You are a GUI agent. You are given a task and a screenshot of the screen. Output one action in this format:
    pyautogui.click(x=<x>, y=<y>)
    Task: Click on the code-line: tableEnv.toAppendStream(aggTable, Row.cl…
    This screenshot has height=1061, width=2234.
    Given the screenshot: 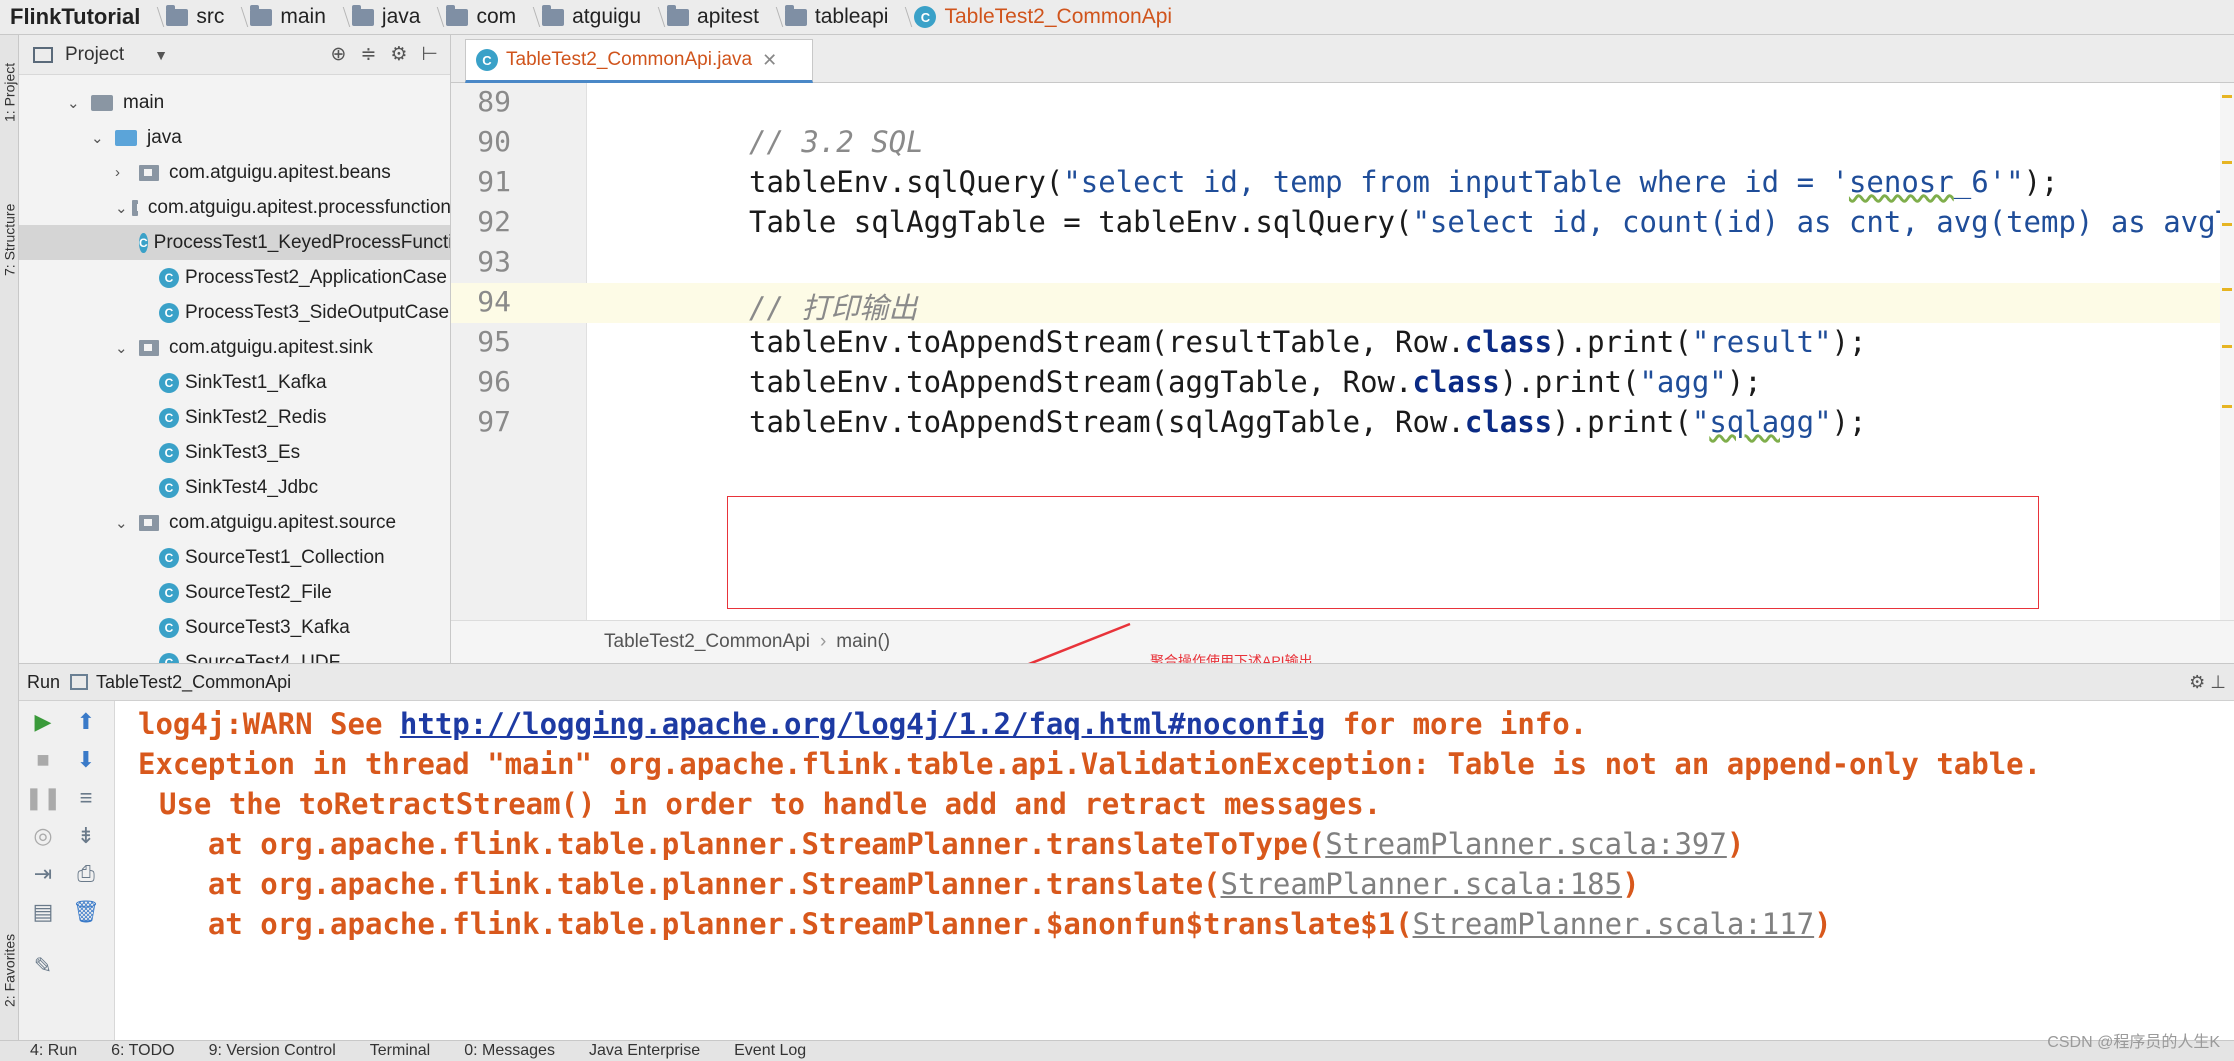 What is the action you would take?
    pyautogui.click(x=1255, y=382)
    